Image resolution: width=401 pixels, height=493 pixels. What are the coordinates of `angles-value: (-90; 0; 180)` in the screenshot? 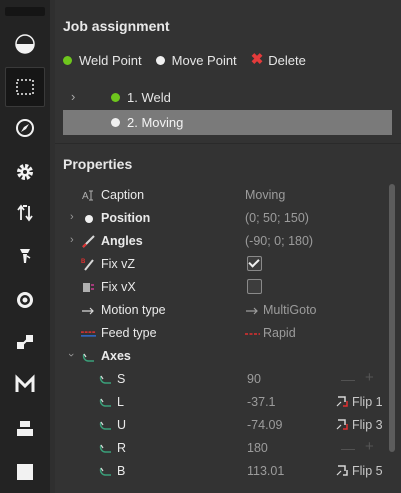 It's located at (279, 241).